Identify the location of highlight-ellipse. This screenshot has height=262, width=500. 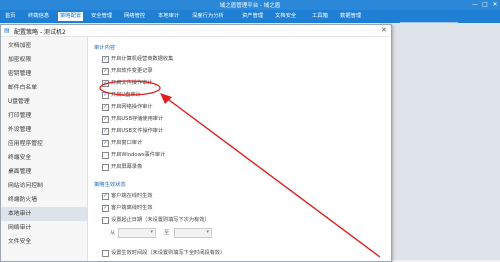
(130, 88).